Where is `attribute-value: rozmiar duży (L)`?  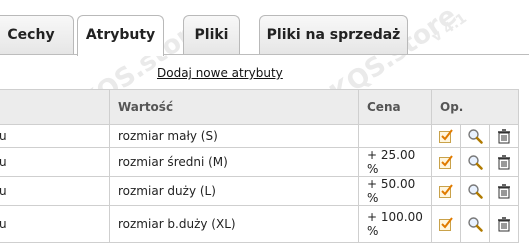 attribute-value: rozmiar duży (L) is located at coordinates (234, 191).